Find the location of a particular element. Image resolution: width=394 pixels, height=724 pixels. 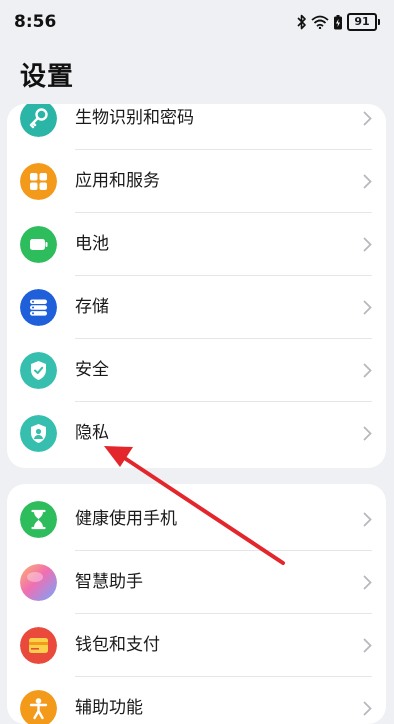

wallet-icon is located at coordinates (38, 645).